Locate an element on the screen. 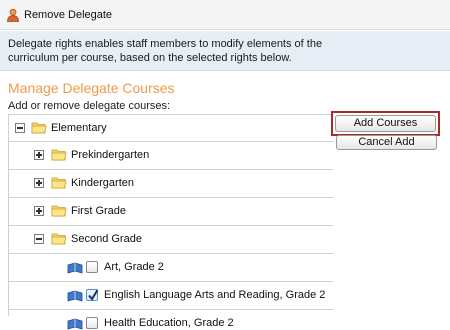 The height and width of the screenshot is (330, 450). tree-node-label: Kindergarten is located at coordinates (102, 183).